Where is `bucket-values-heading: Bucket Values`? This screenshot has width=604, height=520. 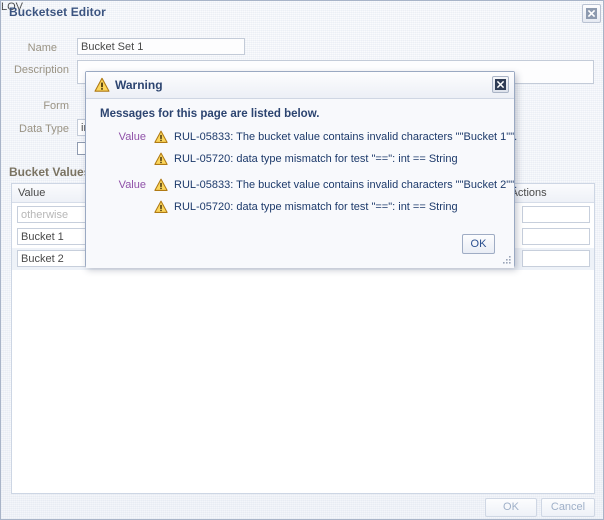
bucket-values-heading: Bucket Values is located at coordinates (50, 172).